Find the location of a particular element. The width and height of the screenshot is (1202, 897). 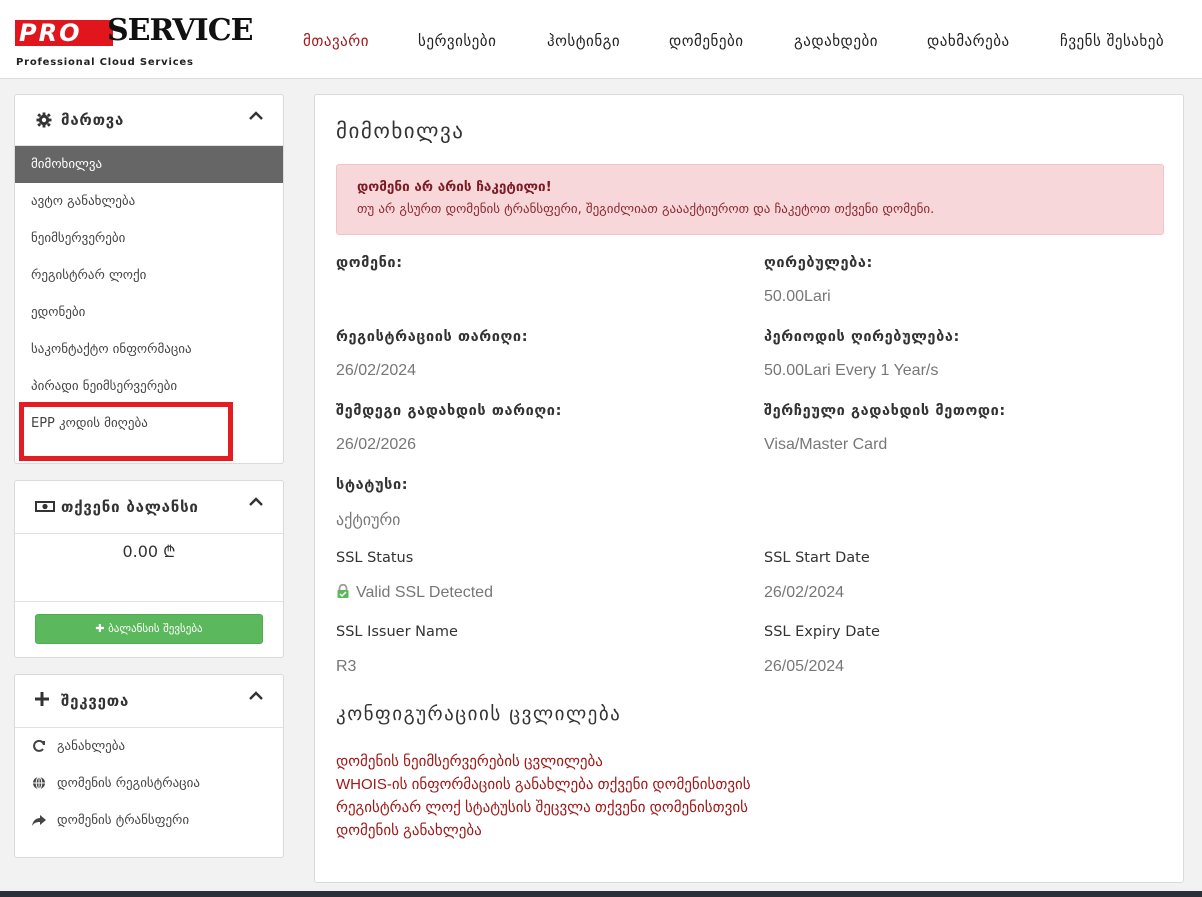

balance-panel-title: თქვენი ბალანსი is located at coordinates (130, 507).